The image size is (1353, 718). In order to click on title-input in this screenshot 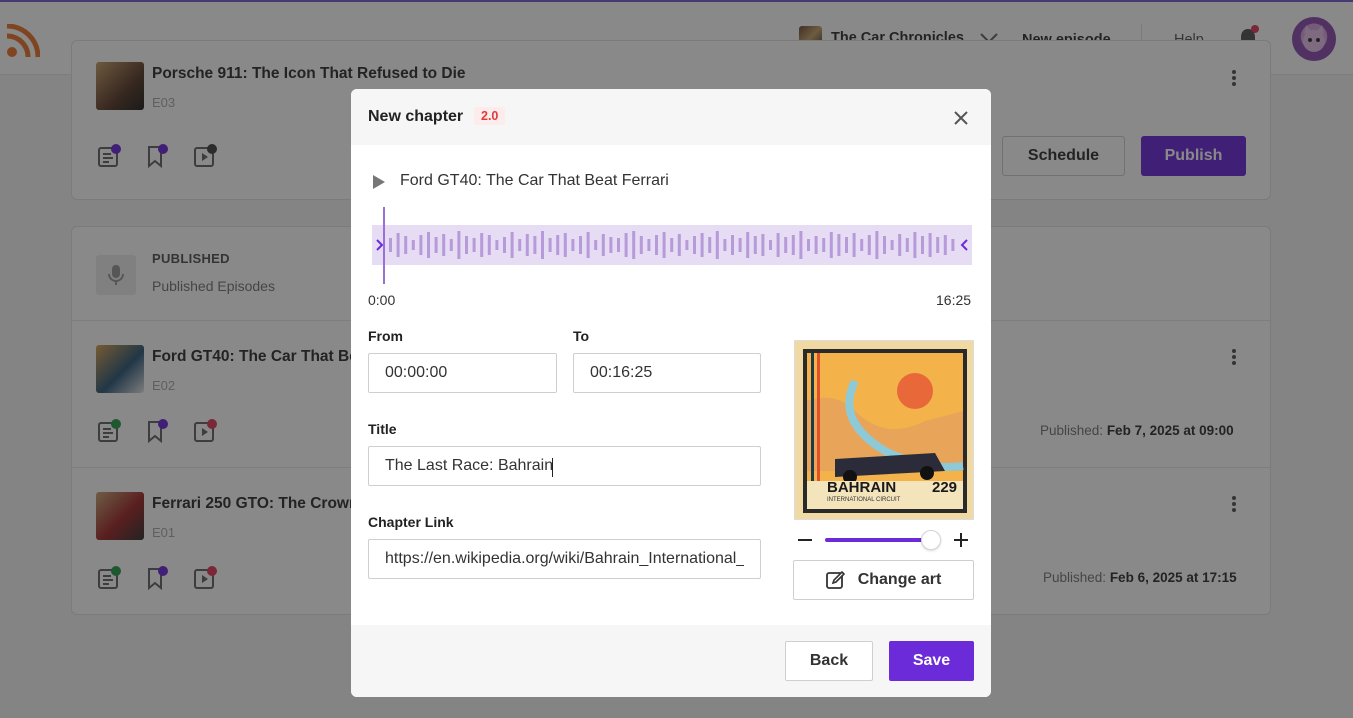, I will do `click(564, 466)`.